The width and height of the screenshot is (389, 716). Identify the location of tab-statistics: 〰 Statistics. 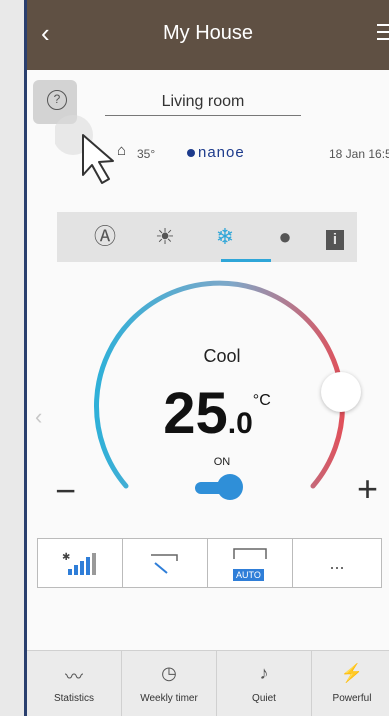
(74, 683).